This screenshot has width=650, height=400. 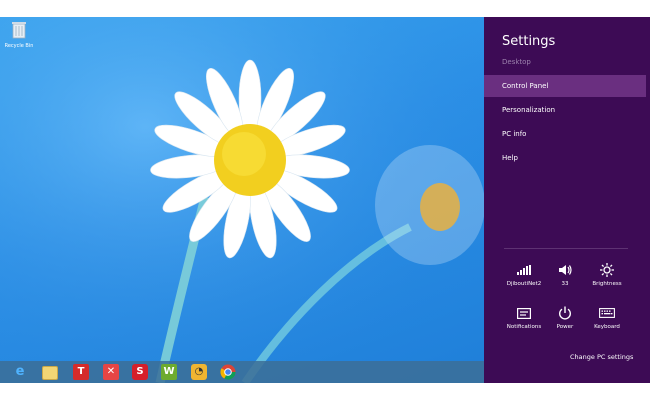 I want to click on tile-brightness-label: Brightness, so click(x=607, y=284).